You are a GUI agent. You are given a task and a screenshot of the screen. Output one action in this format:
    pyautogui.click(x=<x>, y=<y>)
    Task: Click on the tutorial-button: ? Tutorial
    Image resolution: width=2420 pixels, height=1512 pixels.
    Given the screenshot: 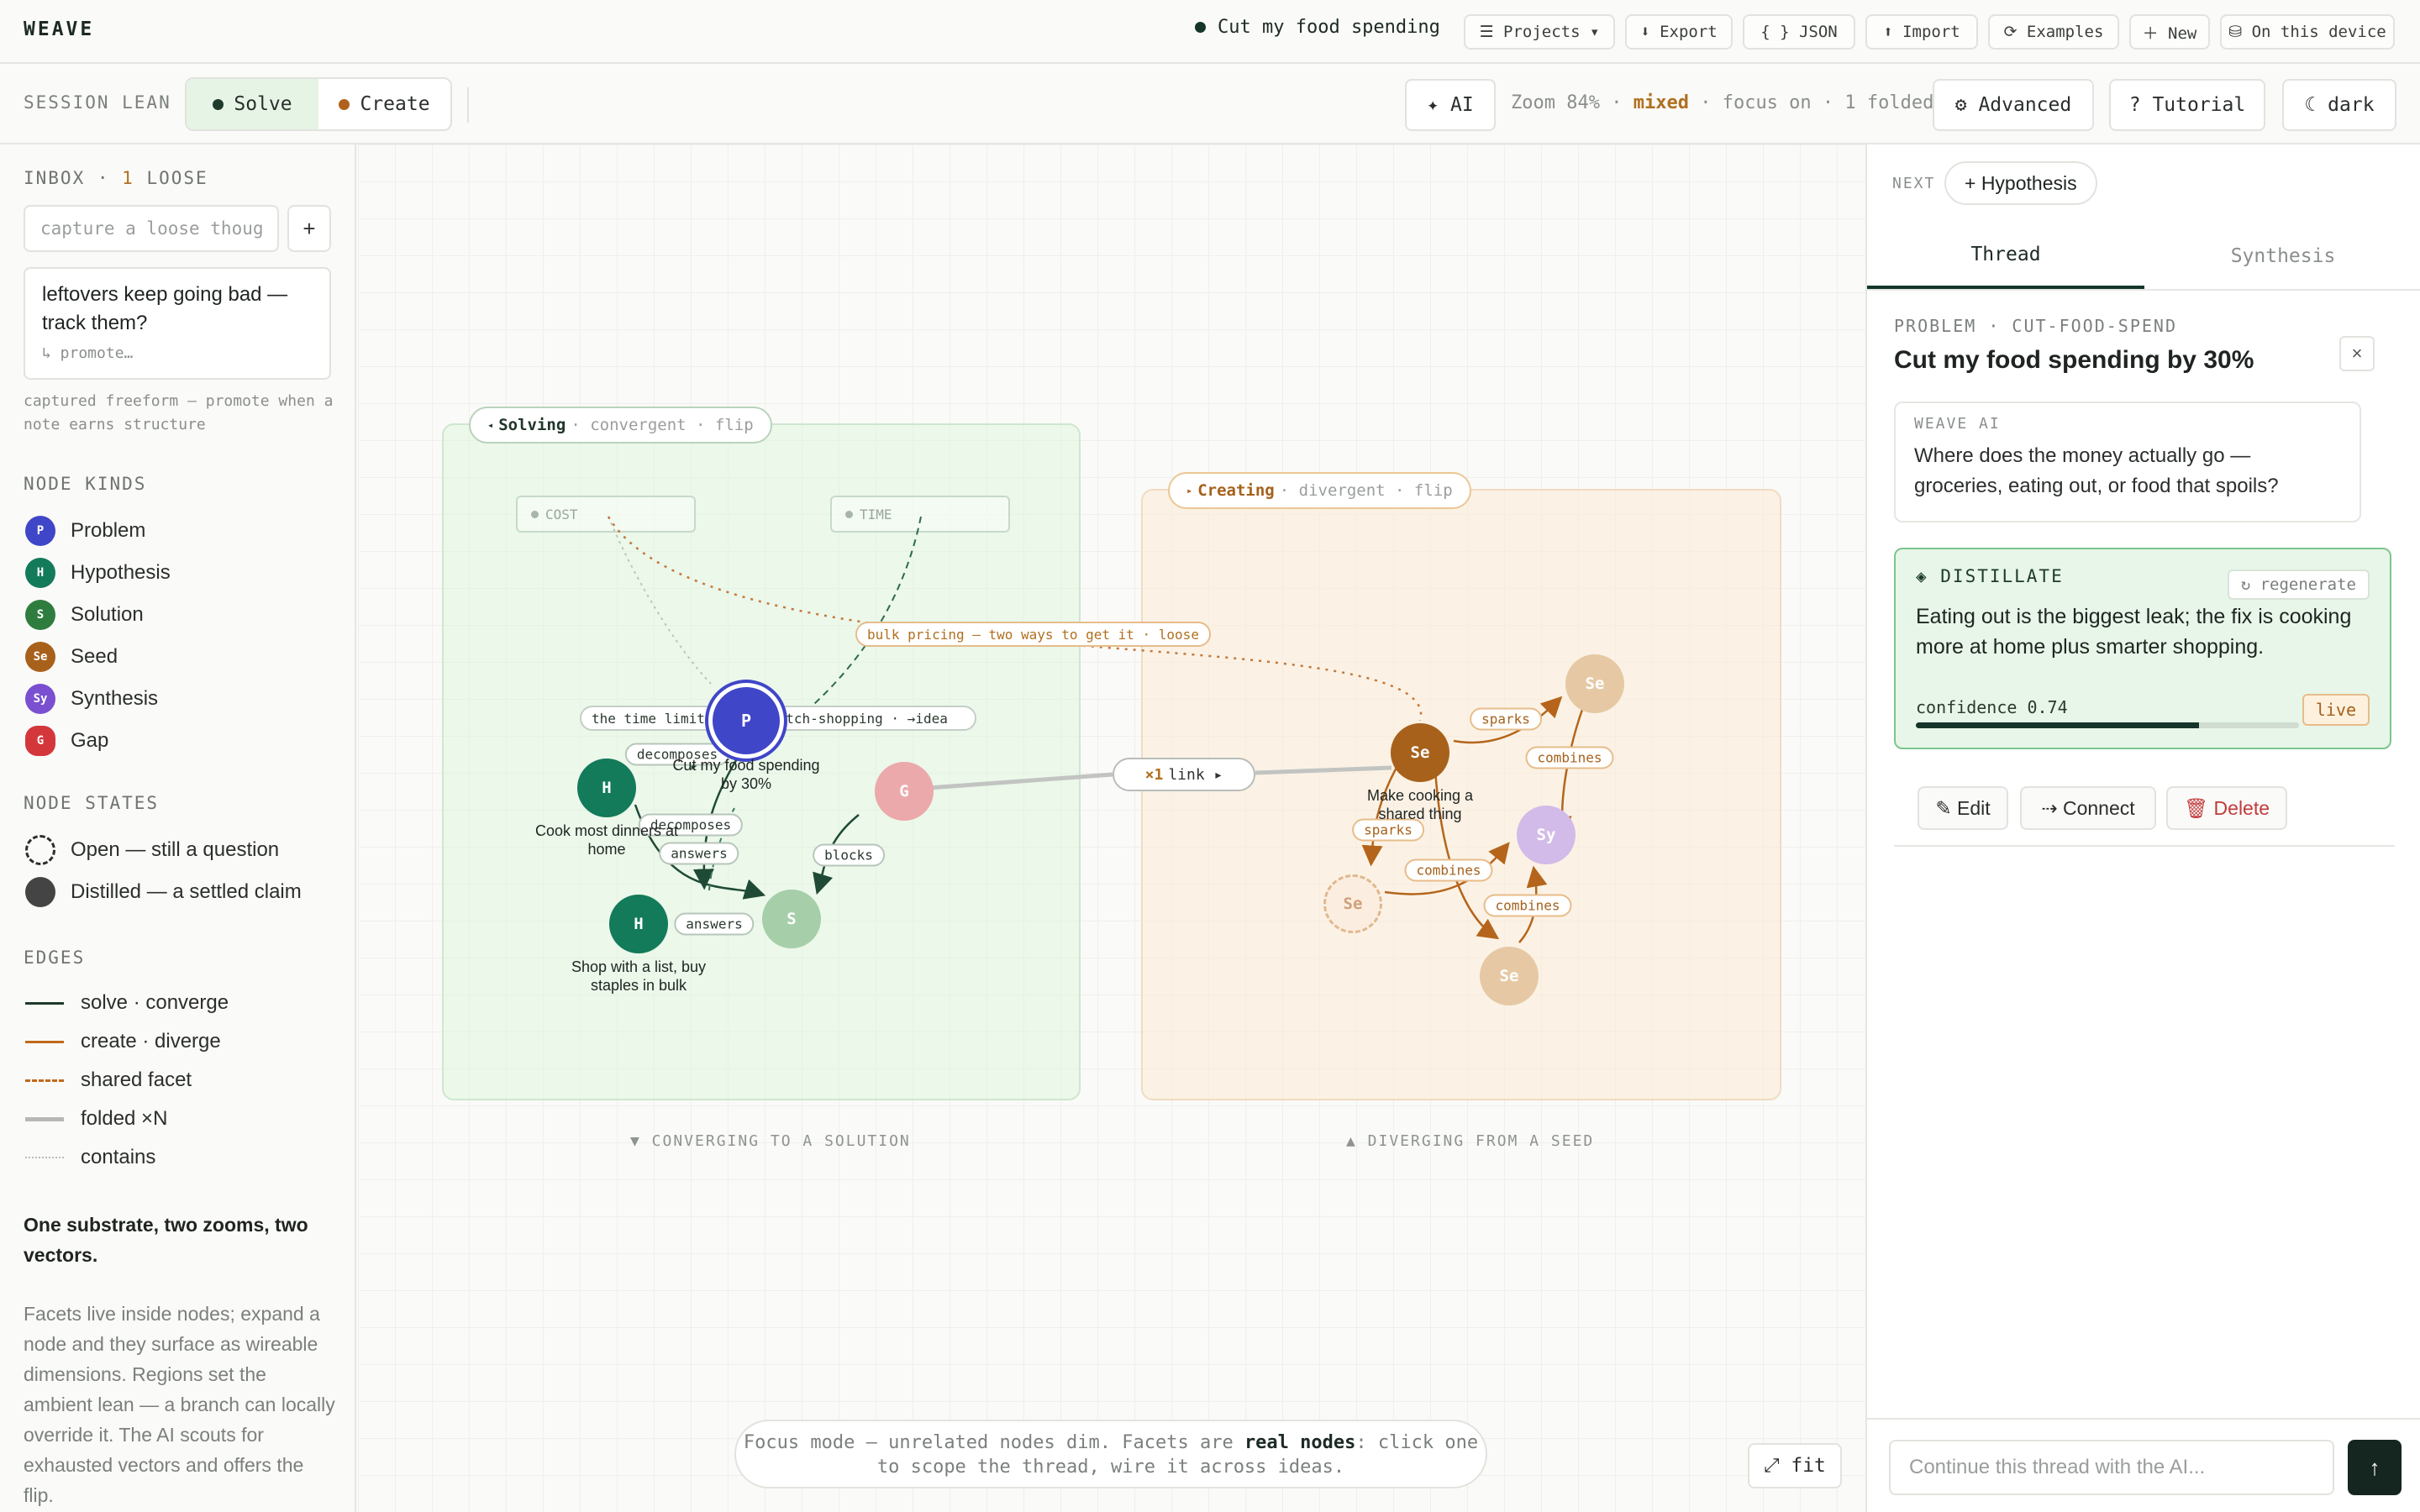 What is the action you would take?
    pyautogui.click(x=2187, y=105)
    